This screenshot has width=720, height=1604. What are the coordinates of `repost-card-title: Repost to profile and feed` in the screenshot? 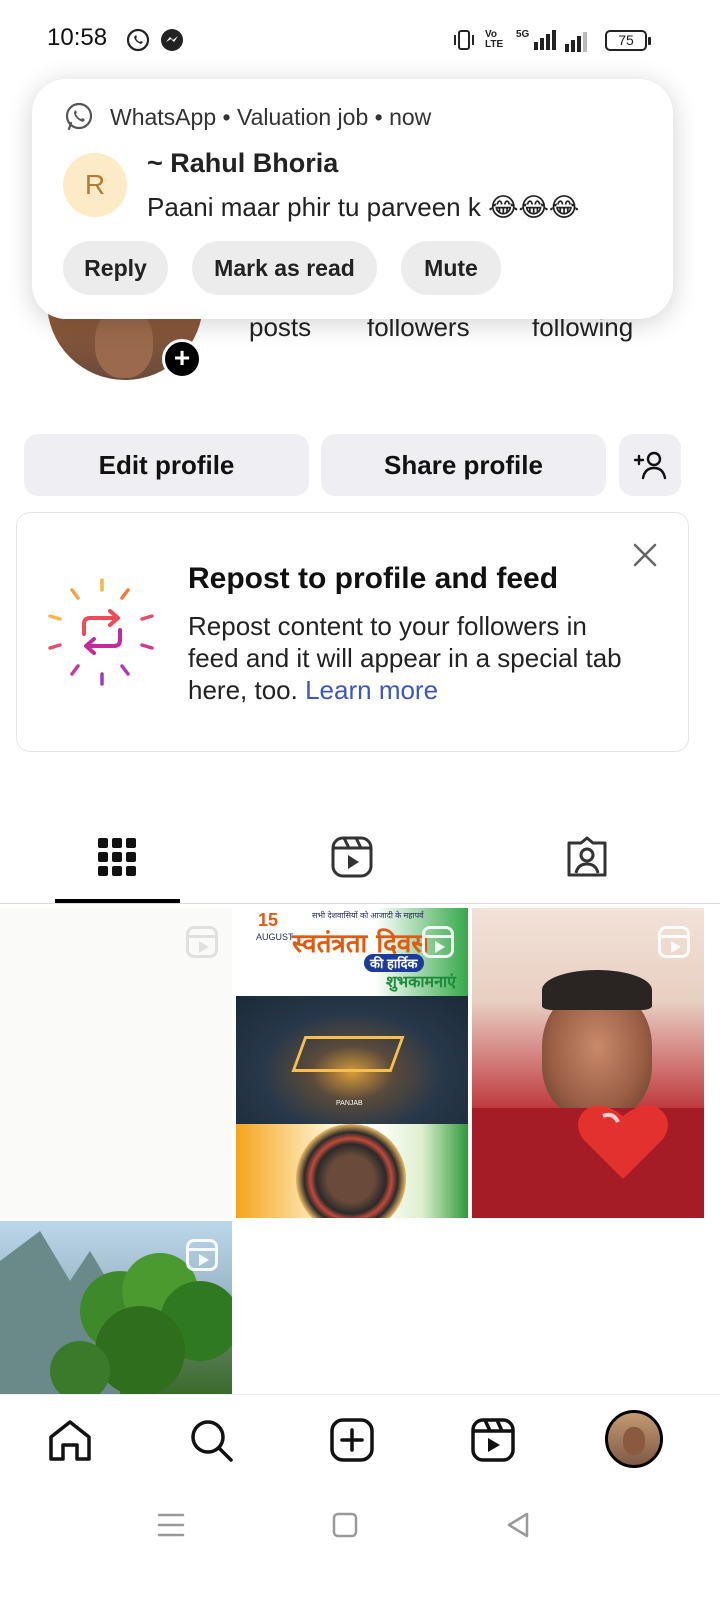 It's located at (373, 578).